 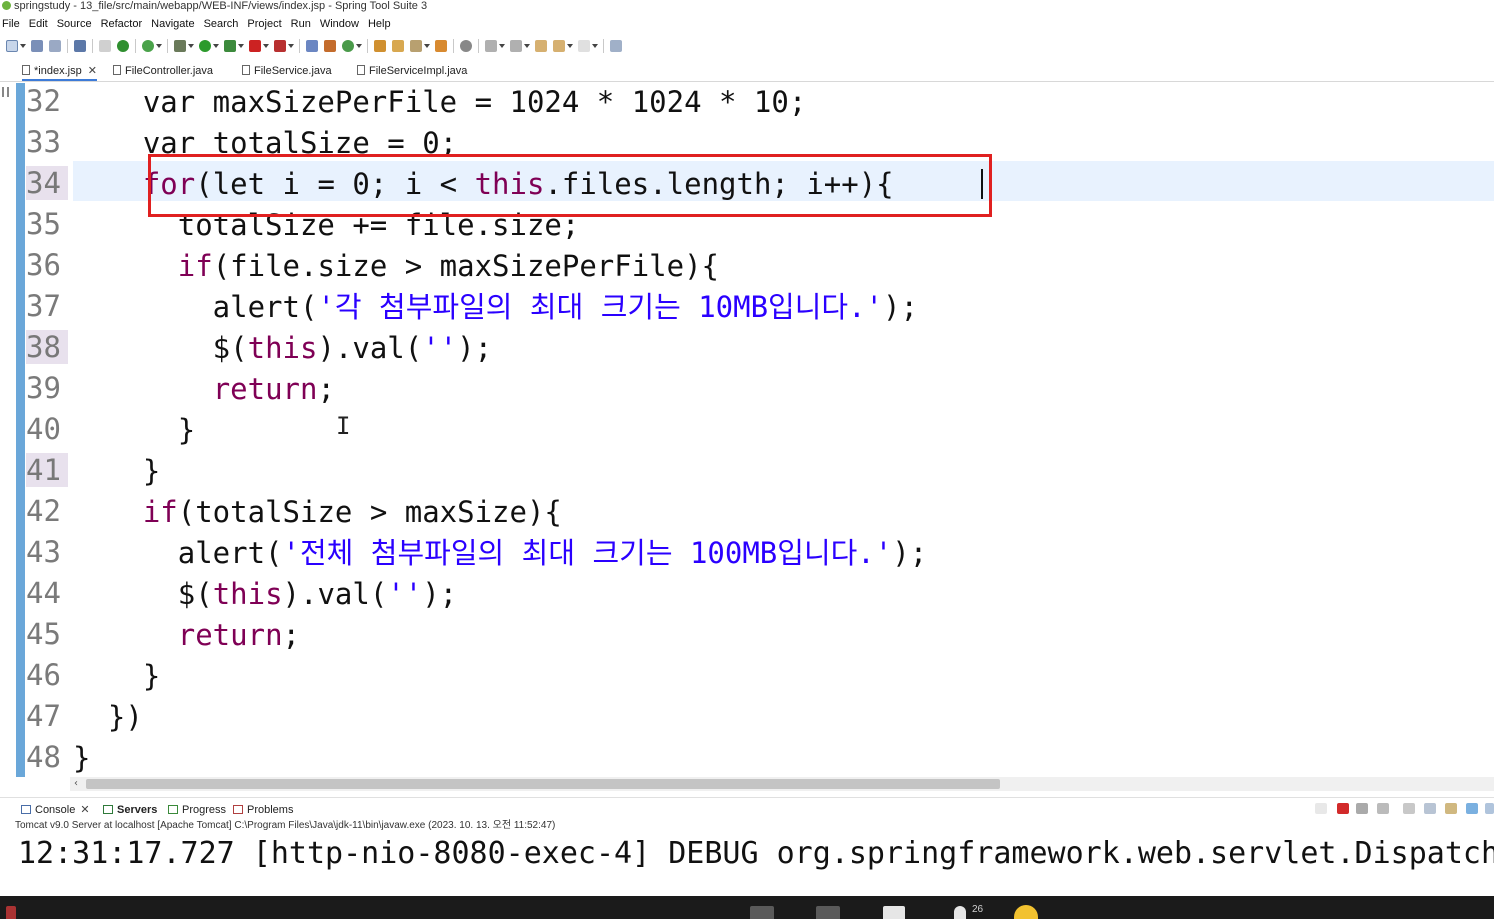 I want to click on terminal-icon, so click(x=80, y=46).